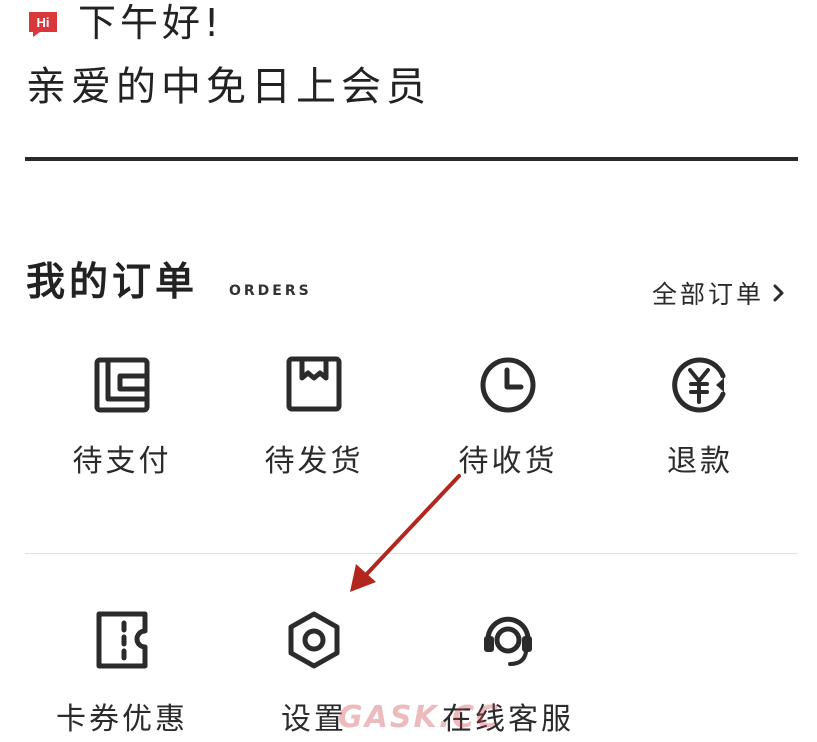 The height and width of the screenshot is (742, 817). Describe the element at coordinates (122, 719) in the screenshot. I see `service-item-label: 卡券优惠` at that location.